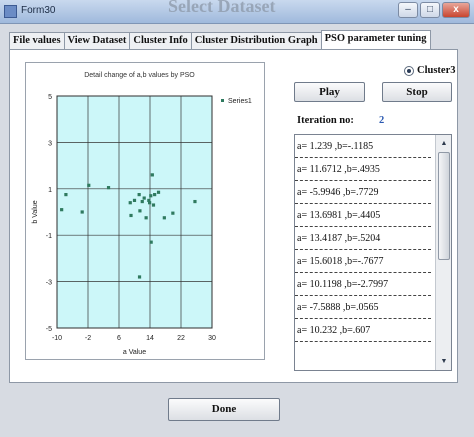  Describe the element at coordinates (97, 40) in the screenshot. I see `tab-view-dataset: View Dataset` at that location.